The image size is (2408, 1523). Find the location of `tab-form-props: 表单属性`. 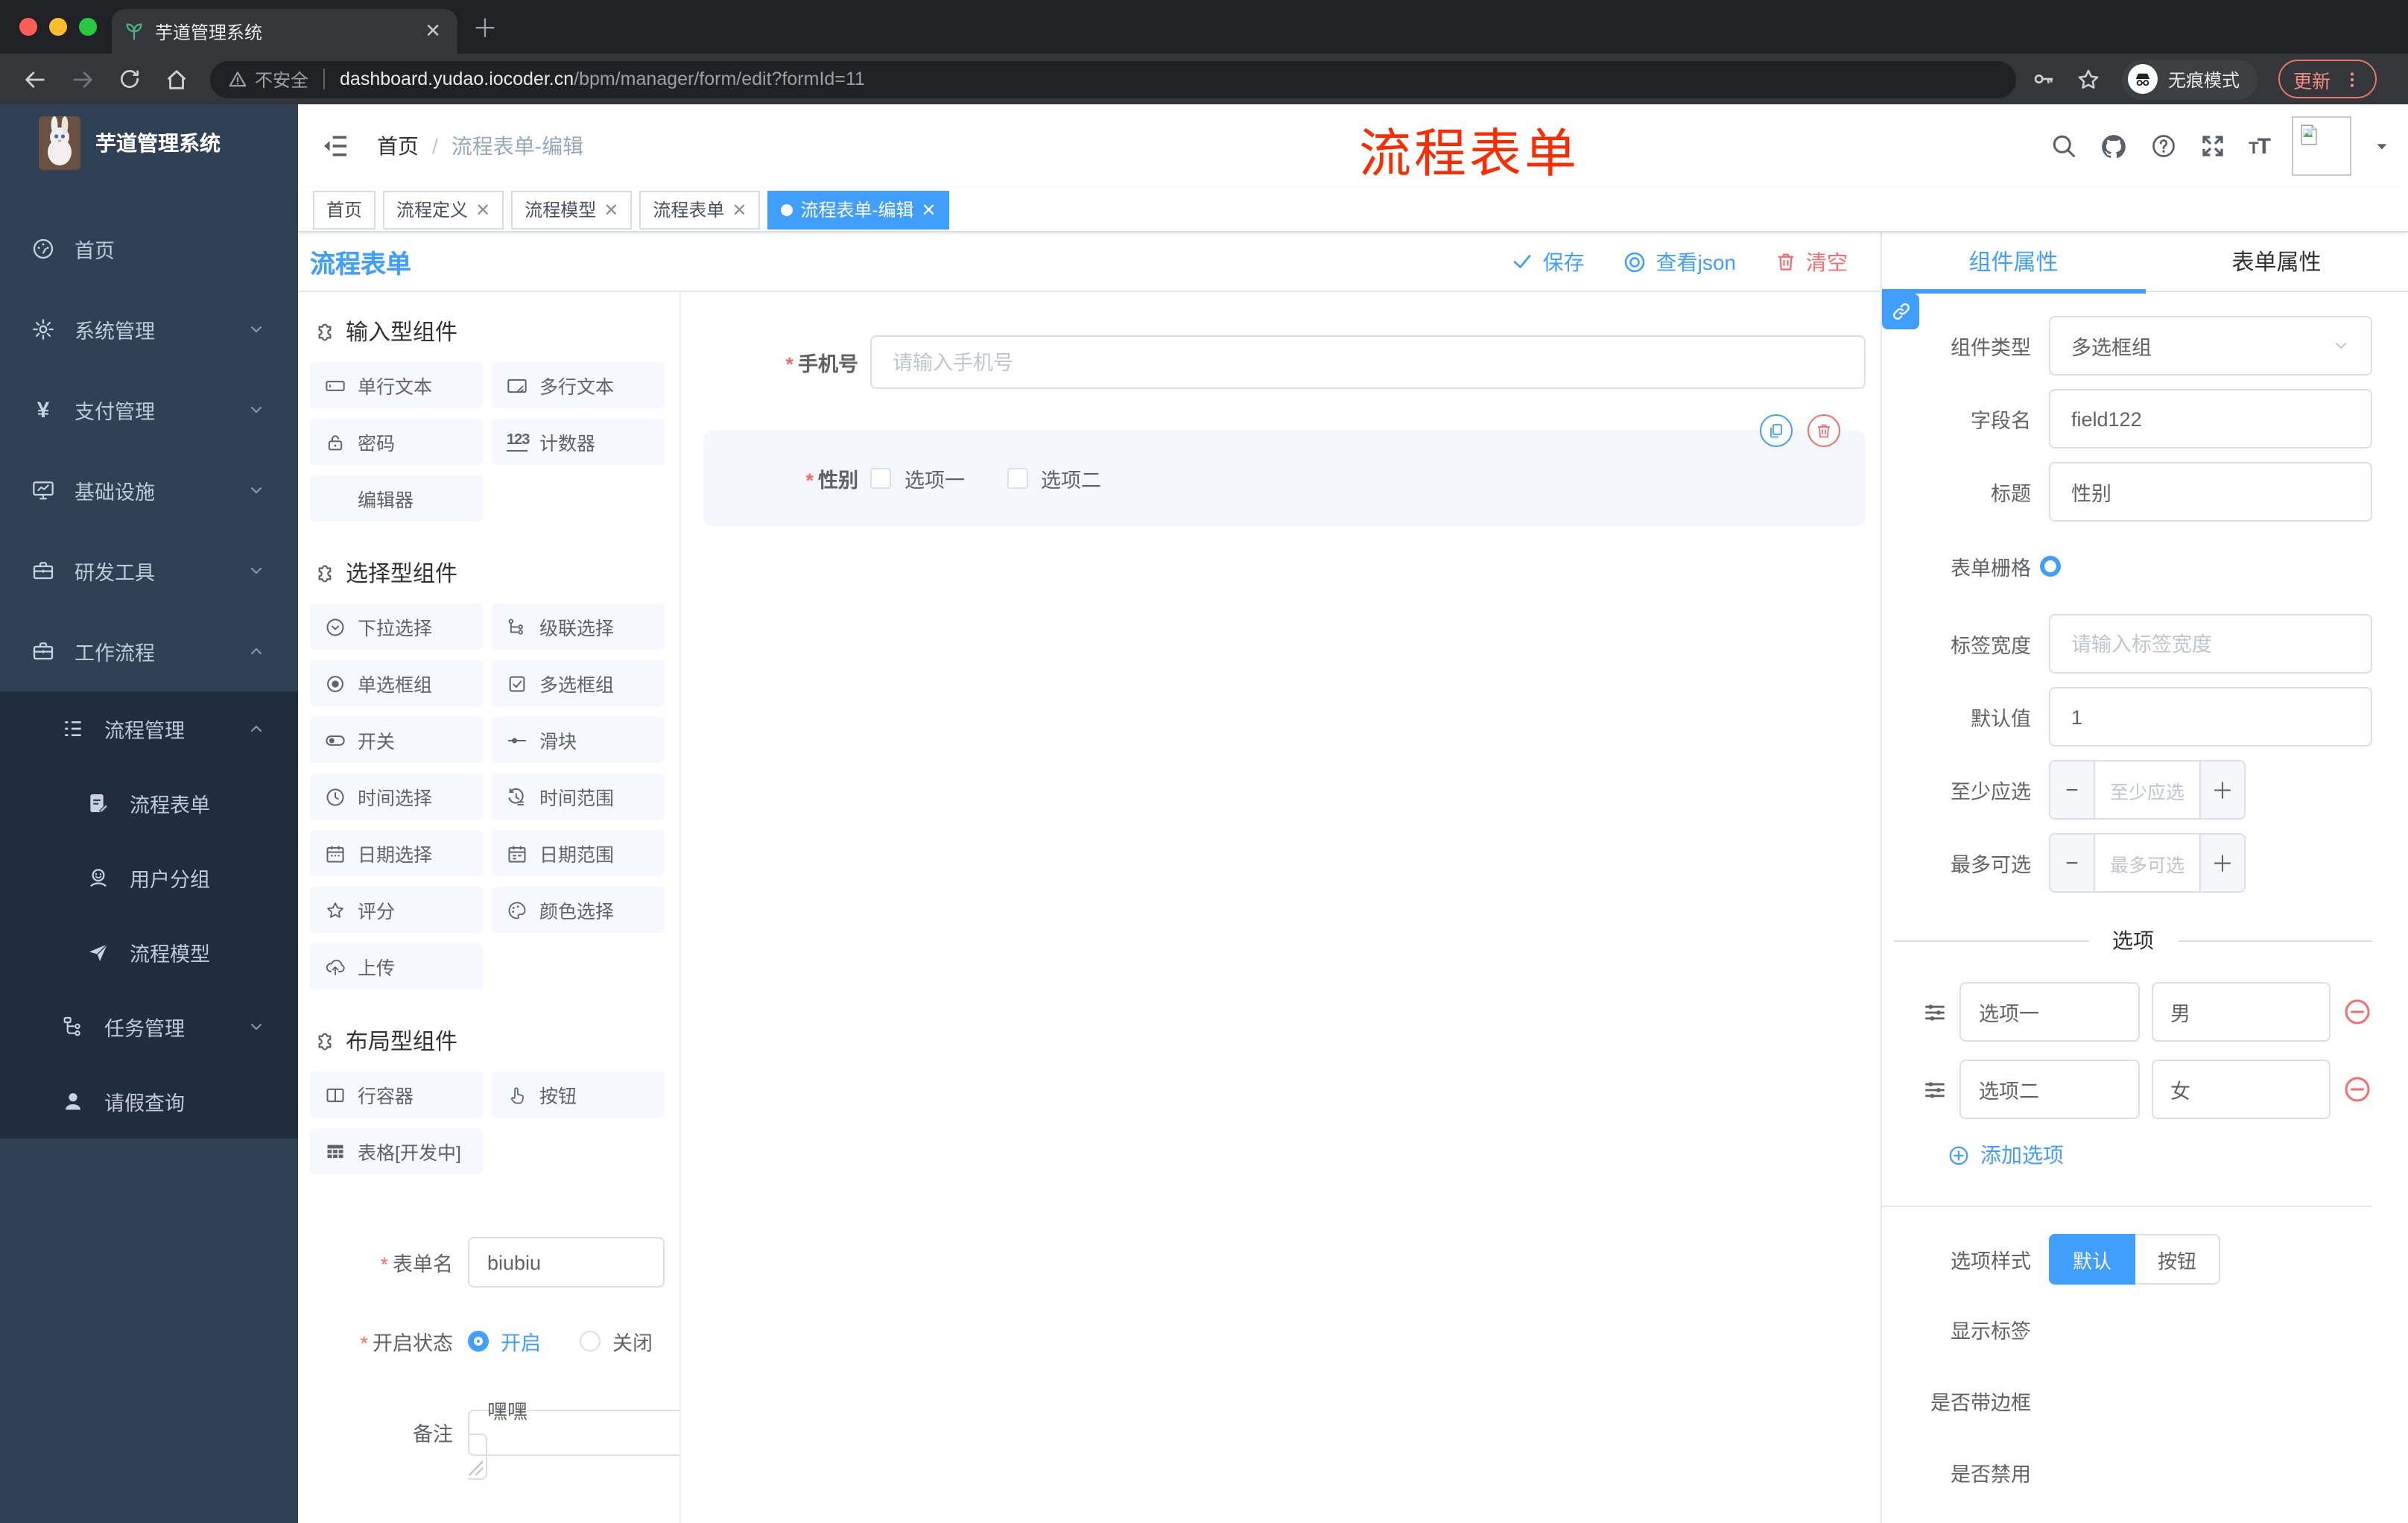

tab-form-props: 表单属性 is located at coordinates (2276, 262).